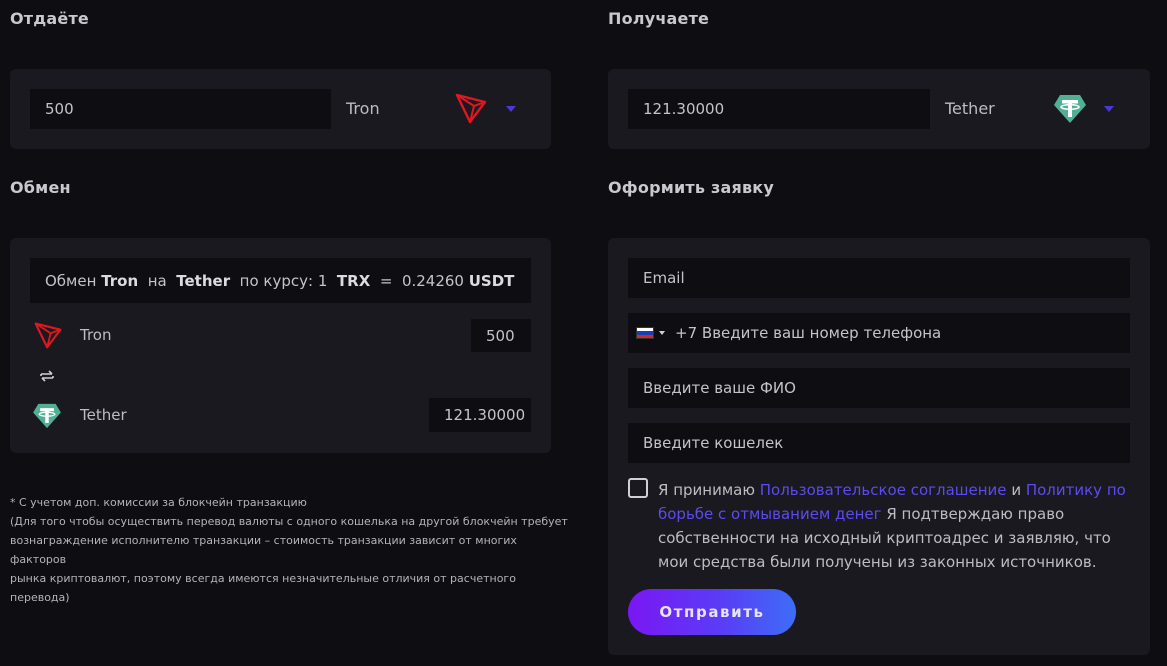  I want to click on russia-flag-icon, so click(645, 333).